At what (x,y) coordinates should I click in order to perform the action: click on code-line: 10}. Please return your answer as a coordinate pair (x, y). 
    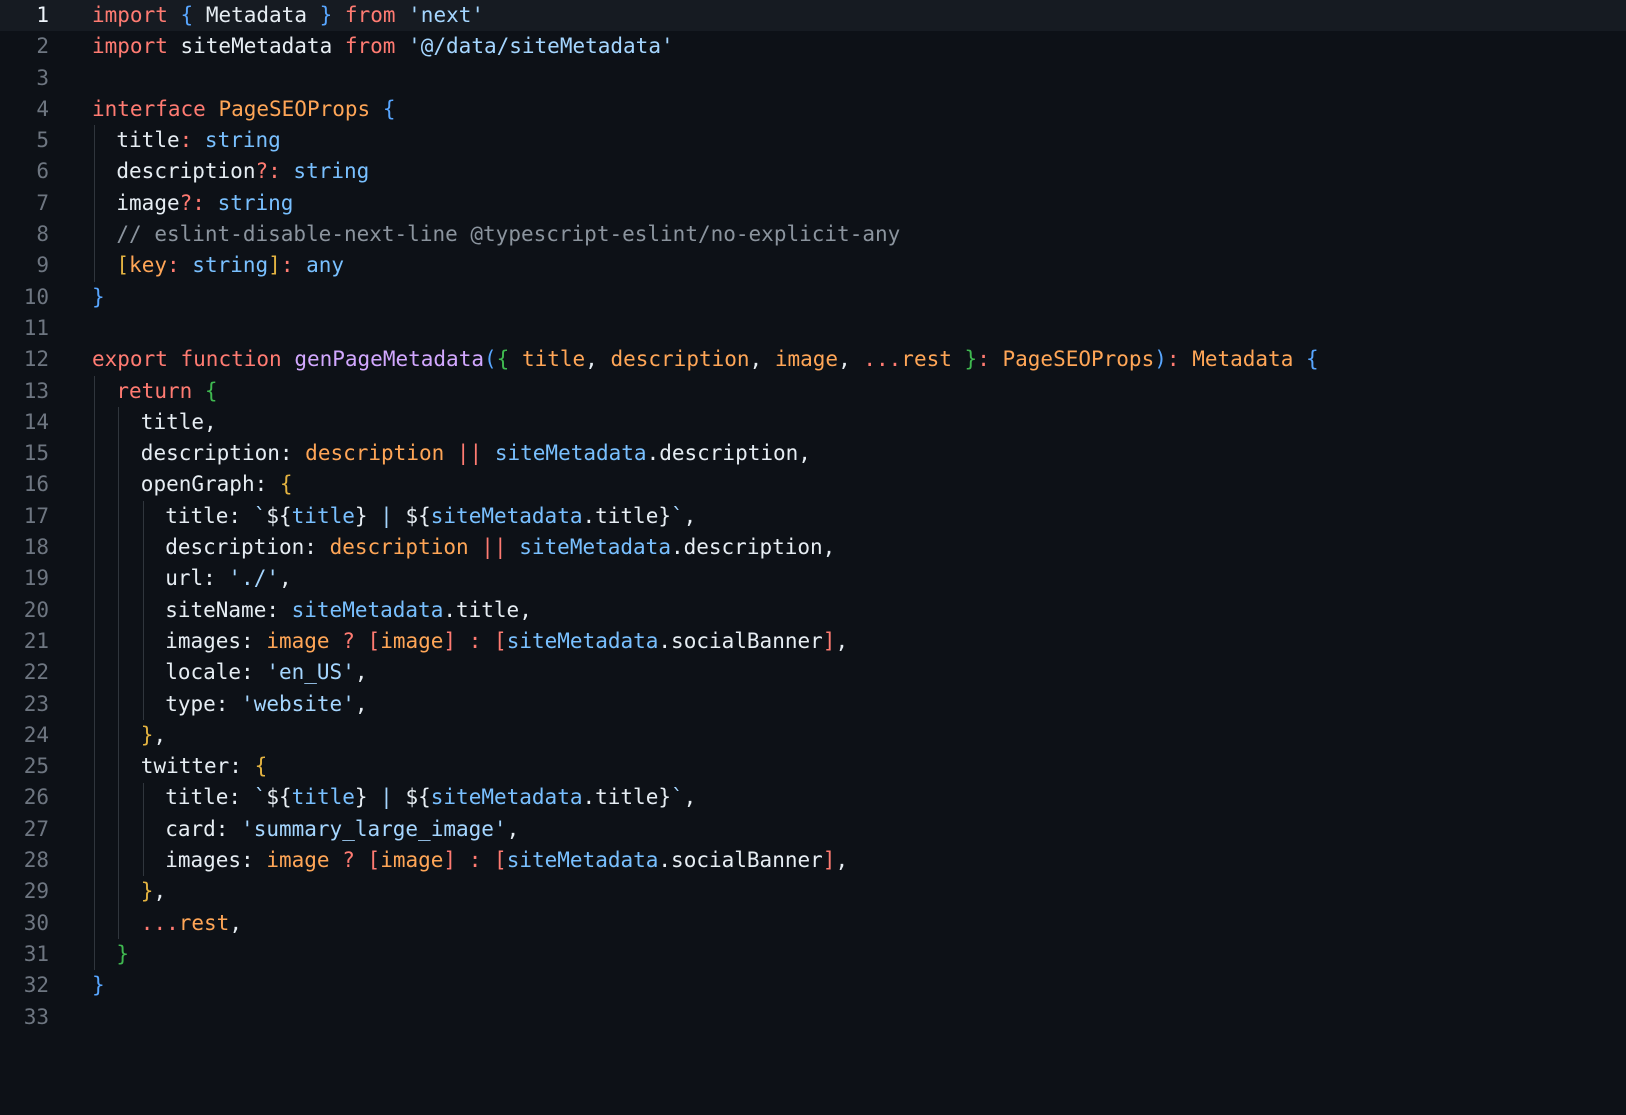
    Looking at the image, I should click on (813, 297).